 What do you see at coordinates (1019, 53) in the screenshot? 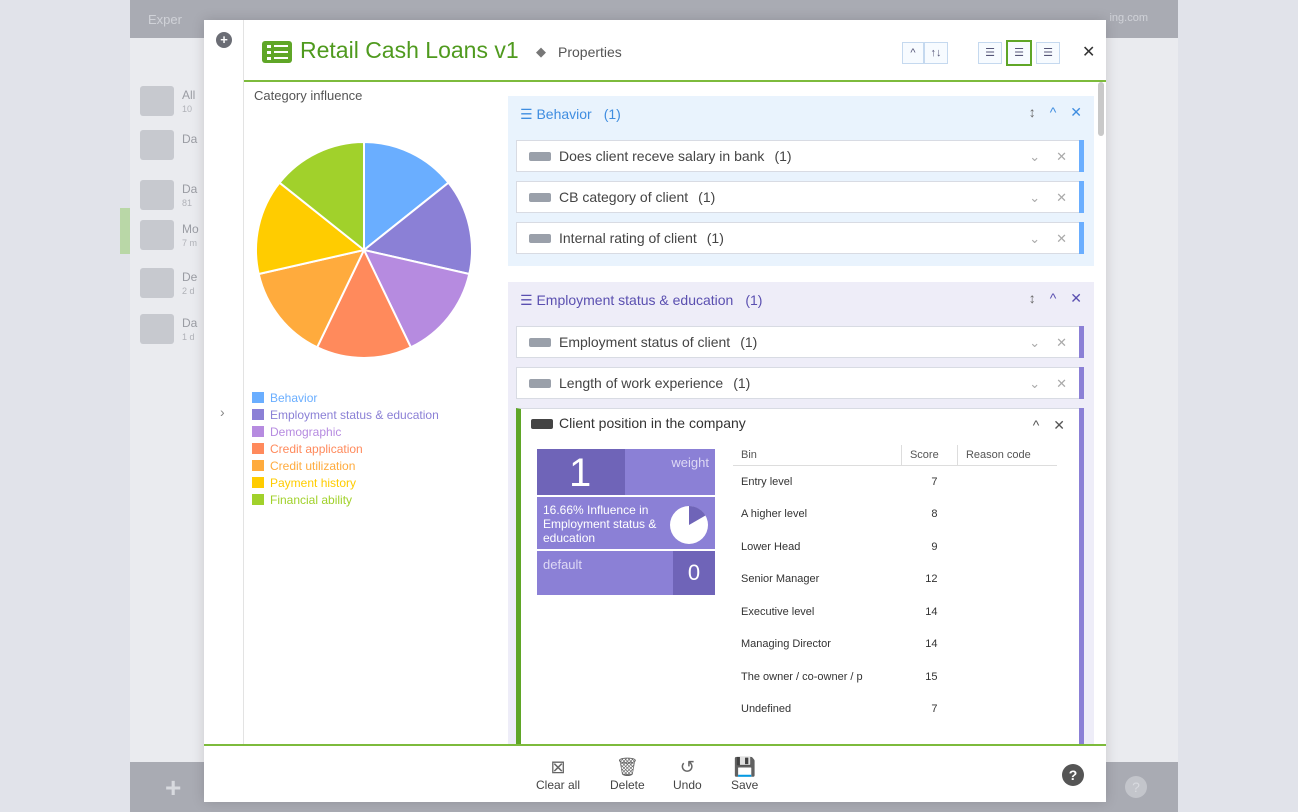
I see `view-normal-button: ☰` at bounding box center [1019, 53].